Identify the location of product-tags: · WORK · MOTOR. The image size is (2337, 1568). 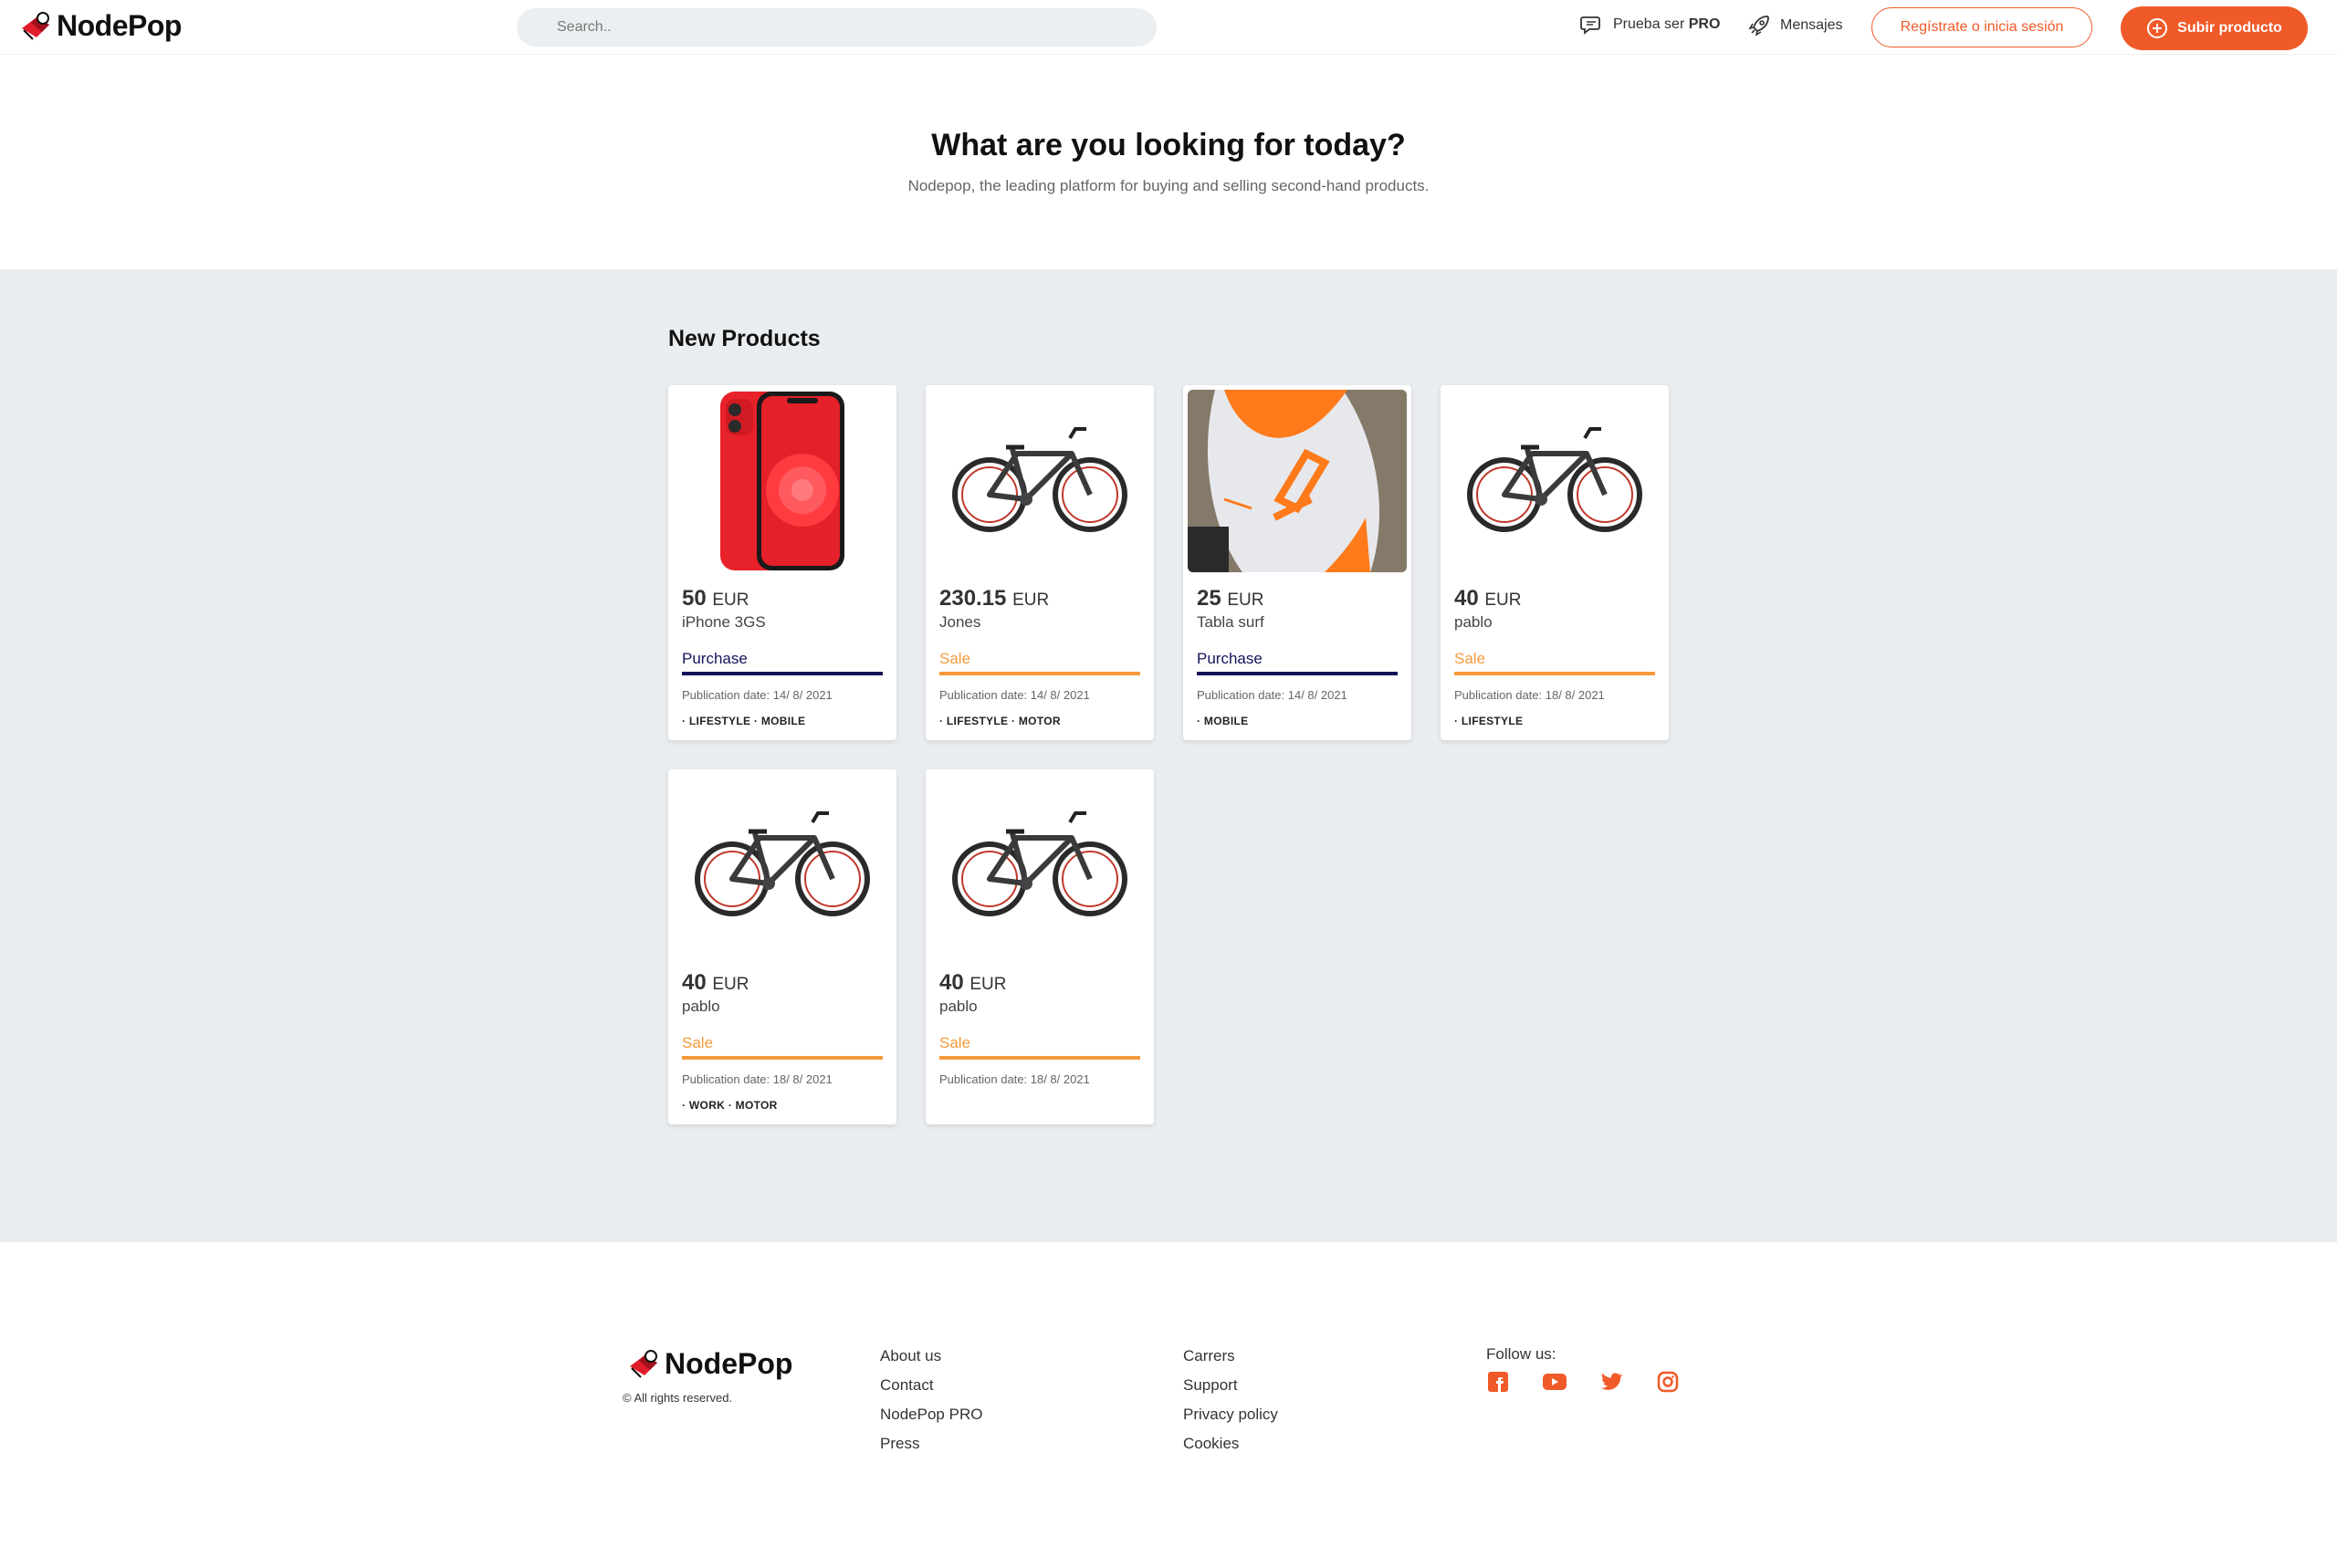
(730, 1105).